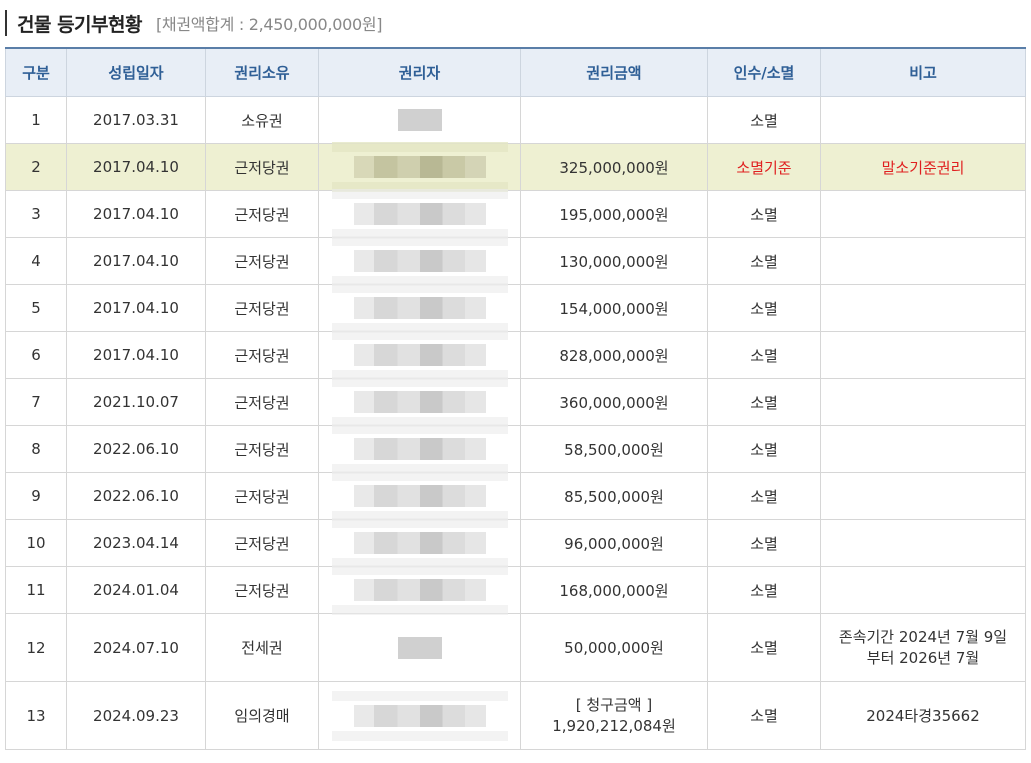 The height and width of the screenshot is (763, 1031). Describe the element at coordinates (36, 308) in the screenshot. I see `row-no: 5` at that location.